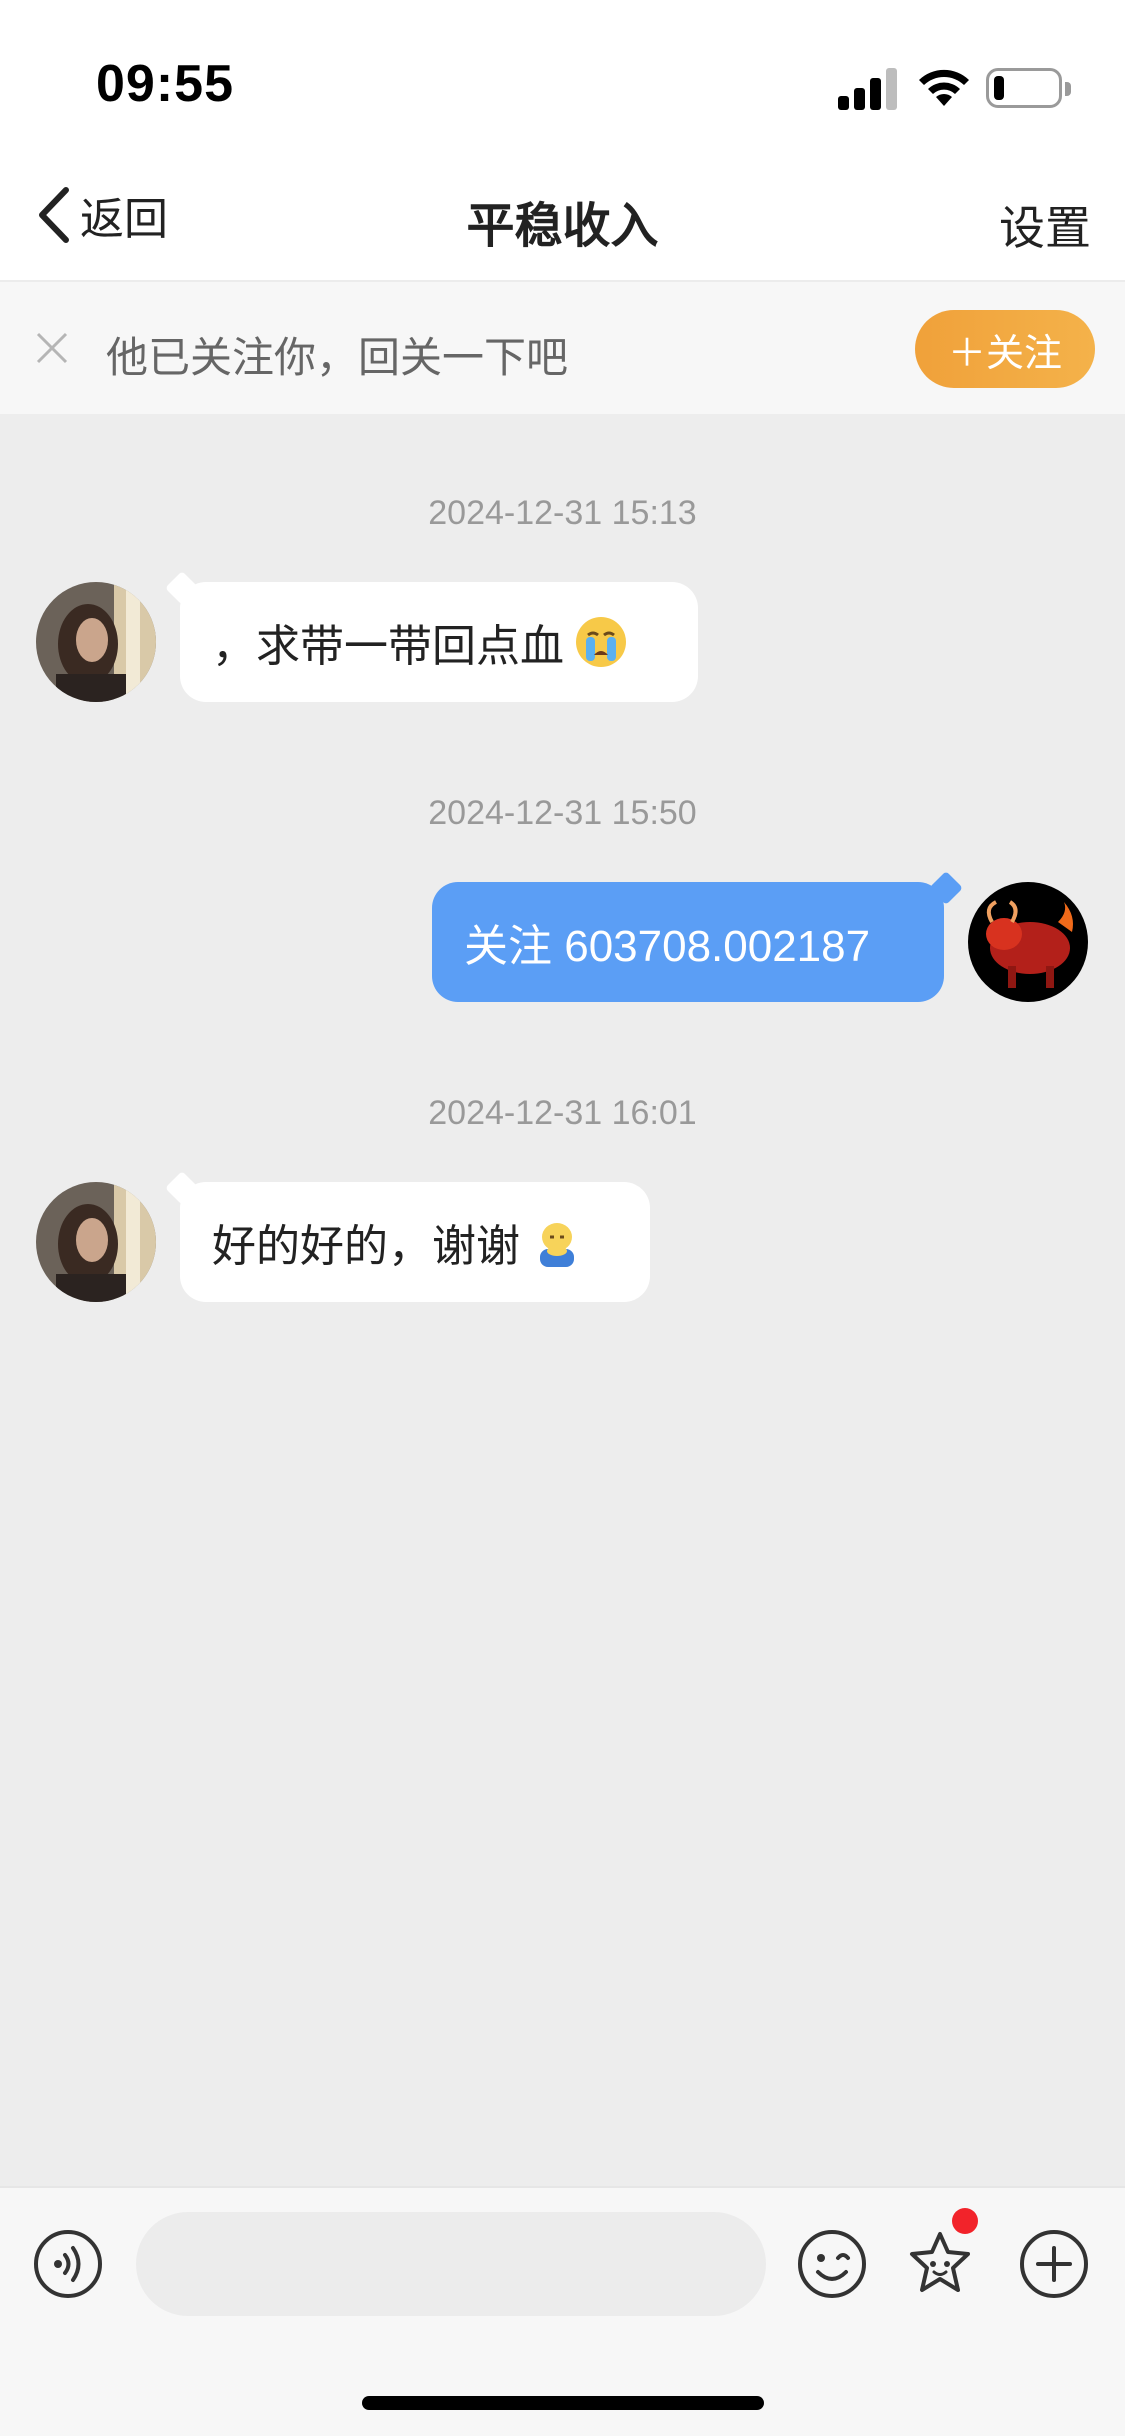  I want to click on outgoing-message-bubble: 关注 603708.002187, so click(688, 942).